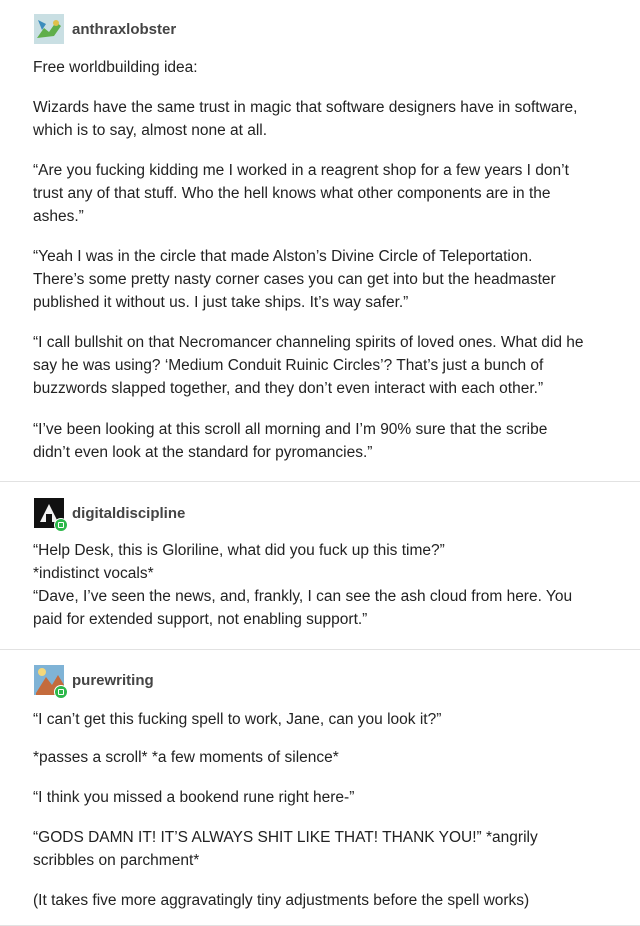 The height and width of the screenshot is (926, 640). What do you see at coordinates (128, 513) in the screenshot?
I see `username: digitaldiscipline` at bounding box center [128, 513].